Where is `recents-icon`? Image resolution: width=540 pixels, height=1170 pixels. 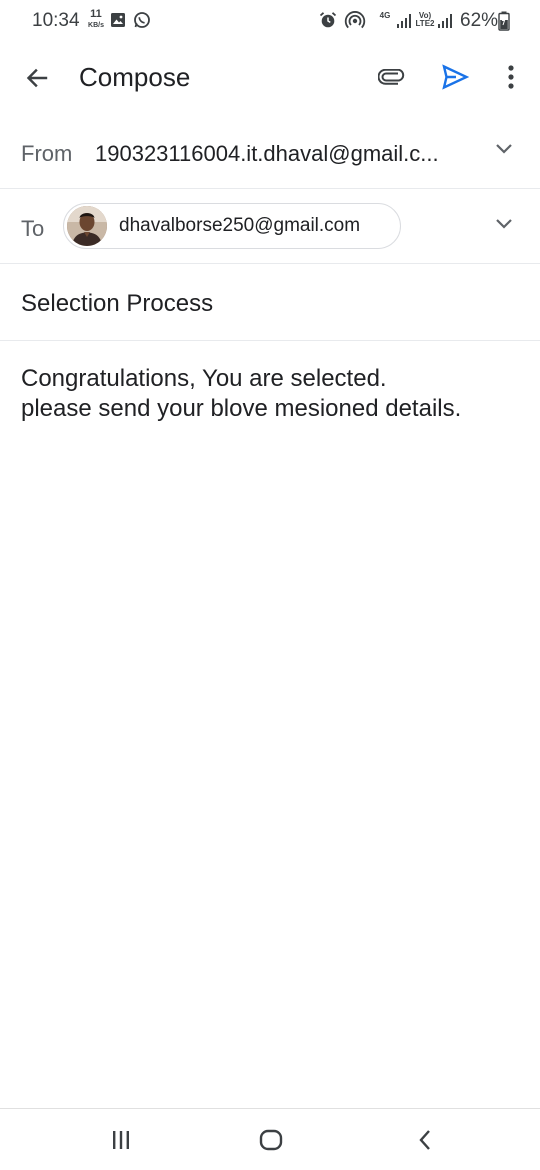
recents-icon is located at coordinates (121, 1142).